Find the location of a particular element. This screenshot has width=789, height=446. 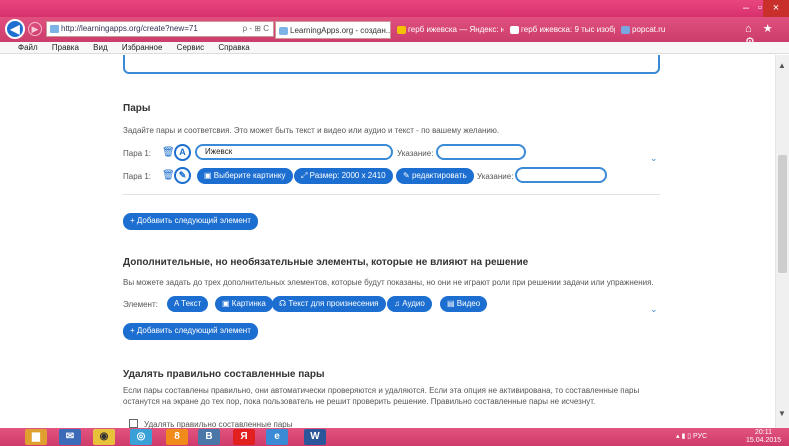

add-image-button: ▣ Картинка is located at coordinates (244, 304).